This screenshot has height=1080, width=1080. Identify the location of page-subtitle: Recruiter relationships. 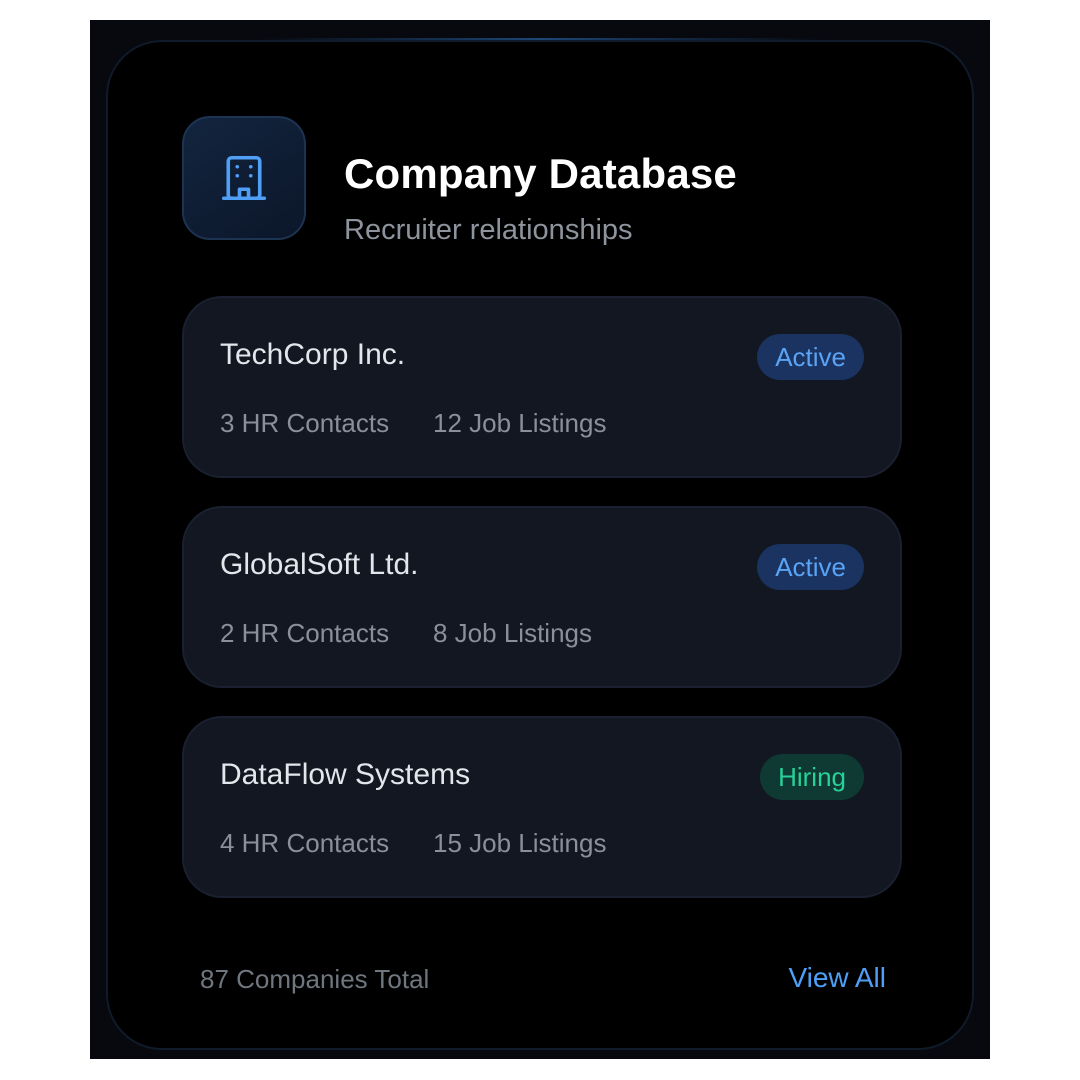
(488, 230).